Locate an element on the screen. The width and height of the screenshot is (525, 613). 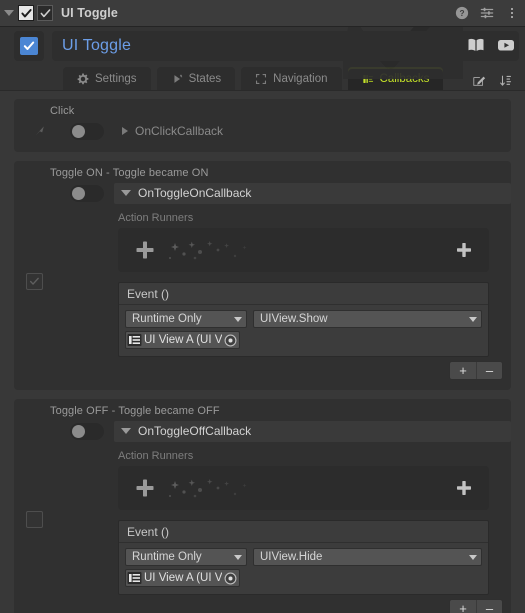
component-enabled-checkbox is located at coordinates (26, 13).